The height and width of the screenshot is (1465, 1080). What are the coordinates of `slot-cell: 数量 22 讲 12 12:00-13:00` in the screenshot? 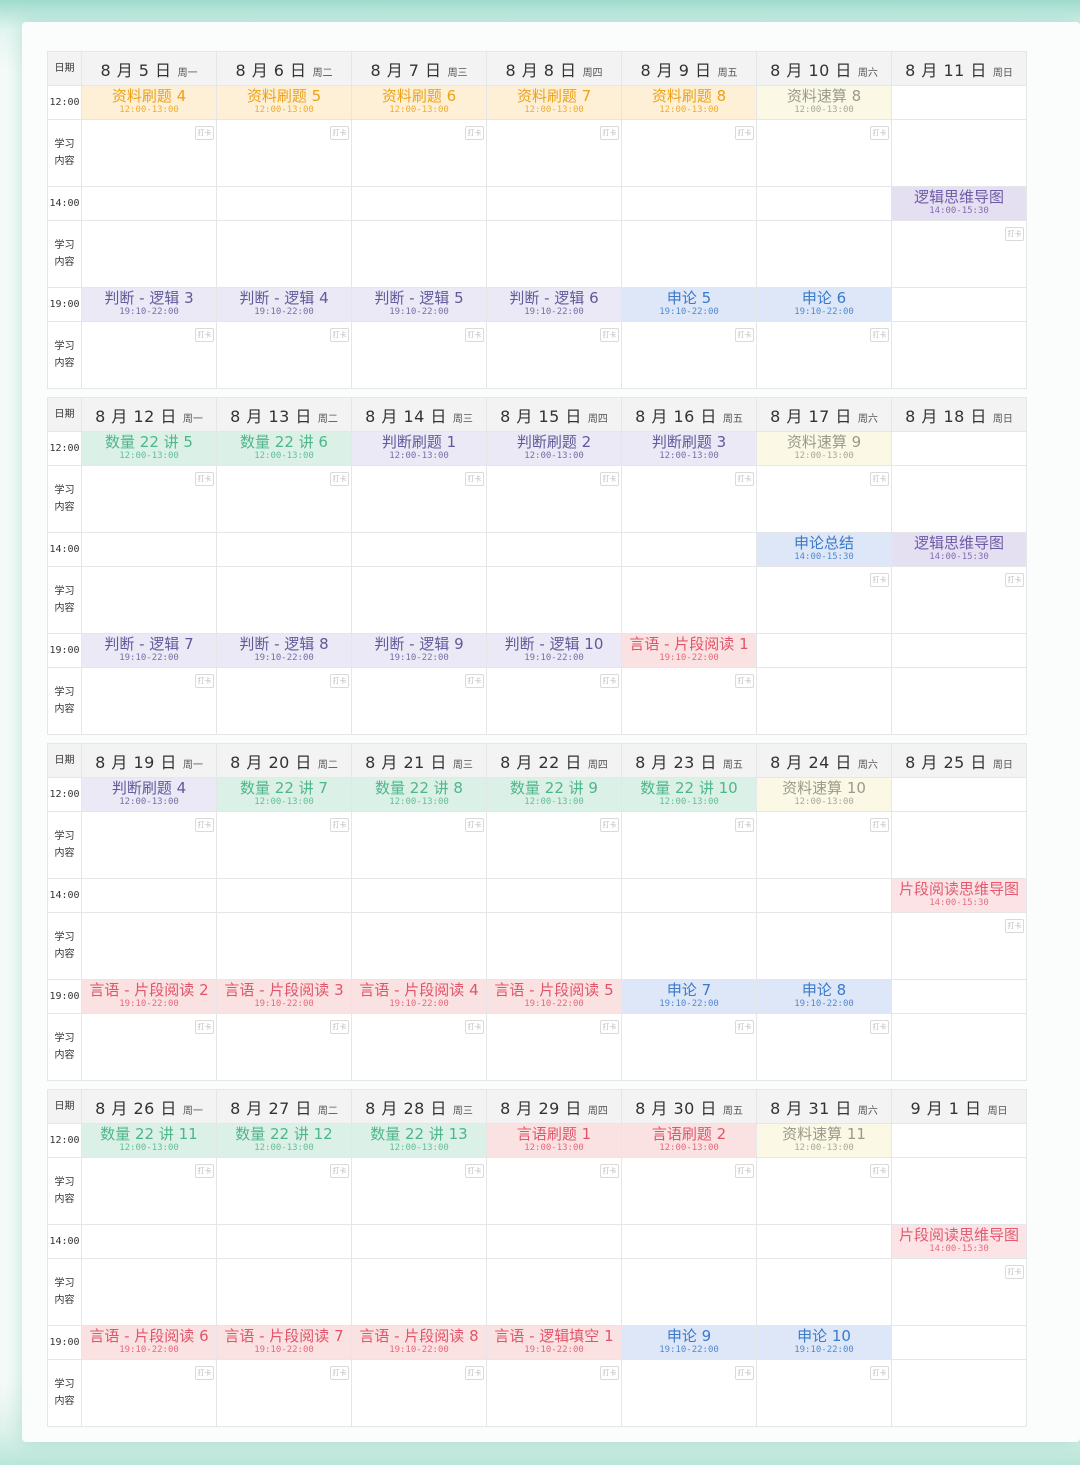 It's located at (284, 1140).